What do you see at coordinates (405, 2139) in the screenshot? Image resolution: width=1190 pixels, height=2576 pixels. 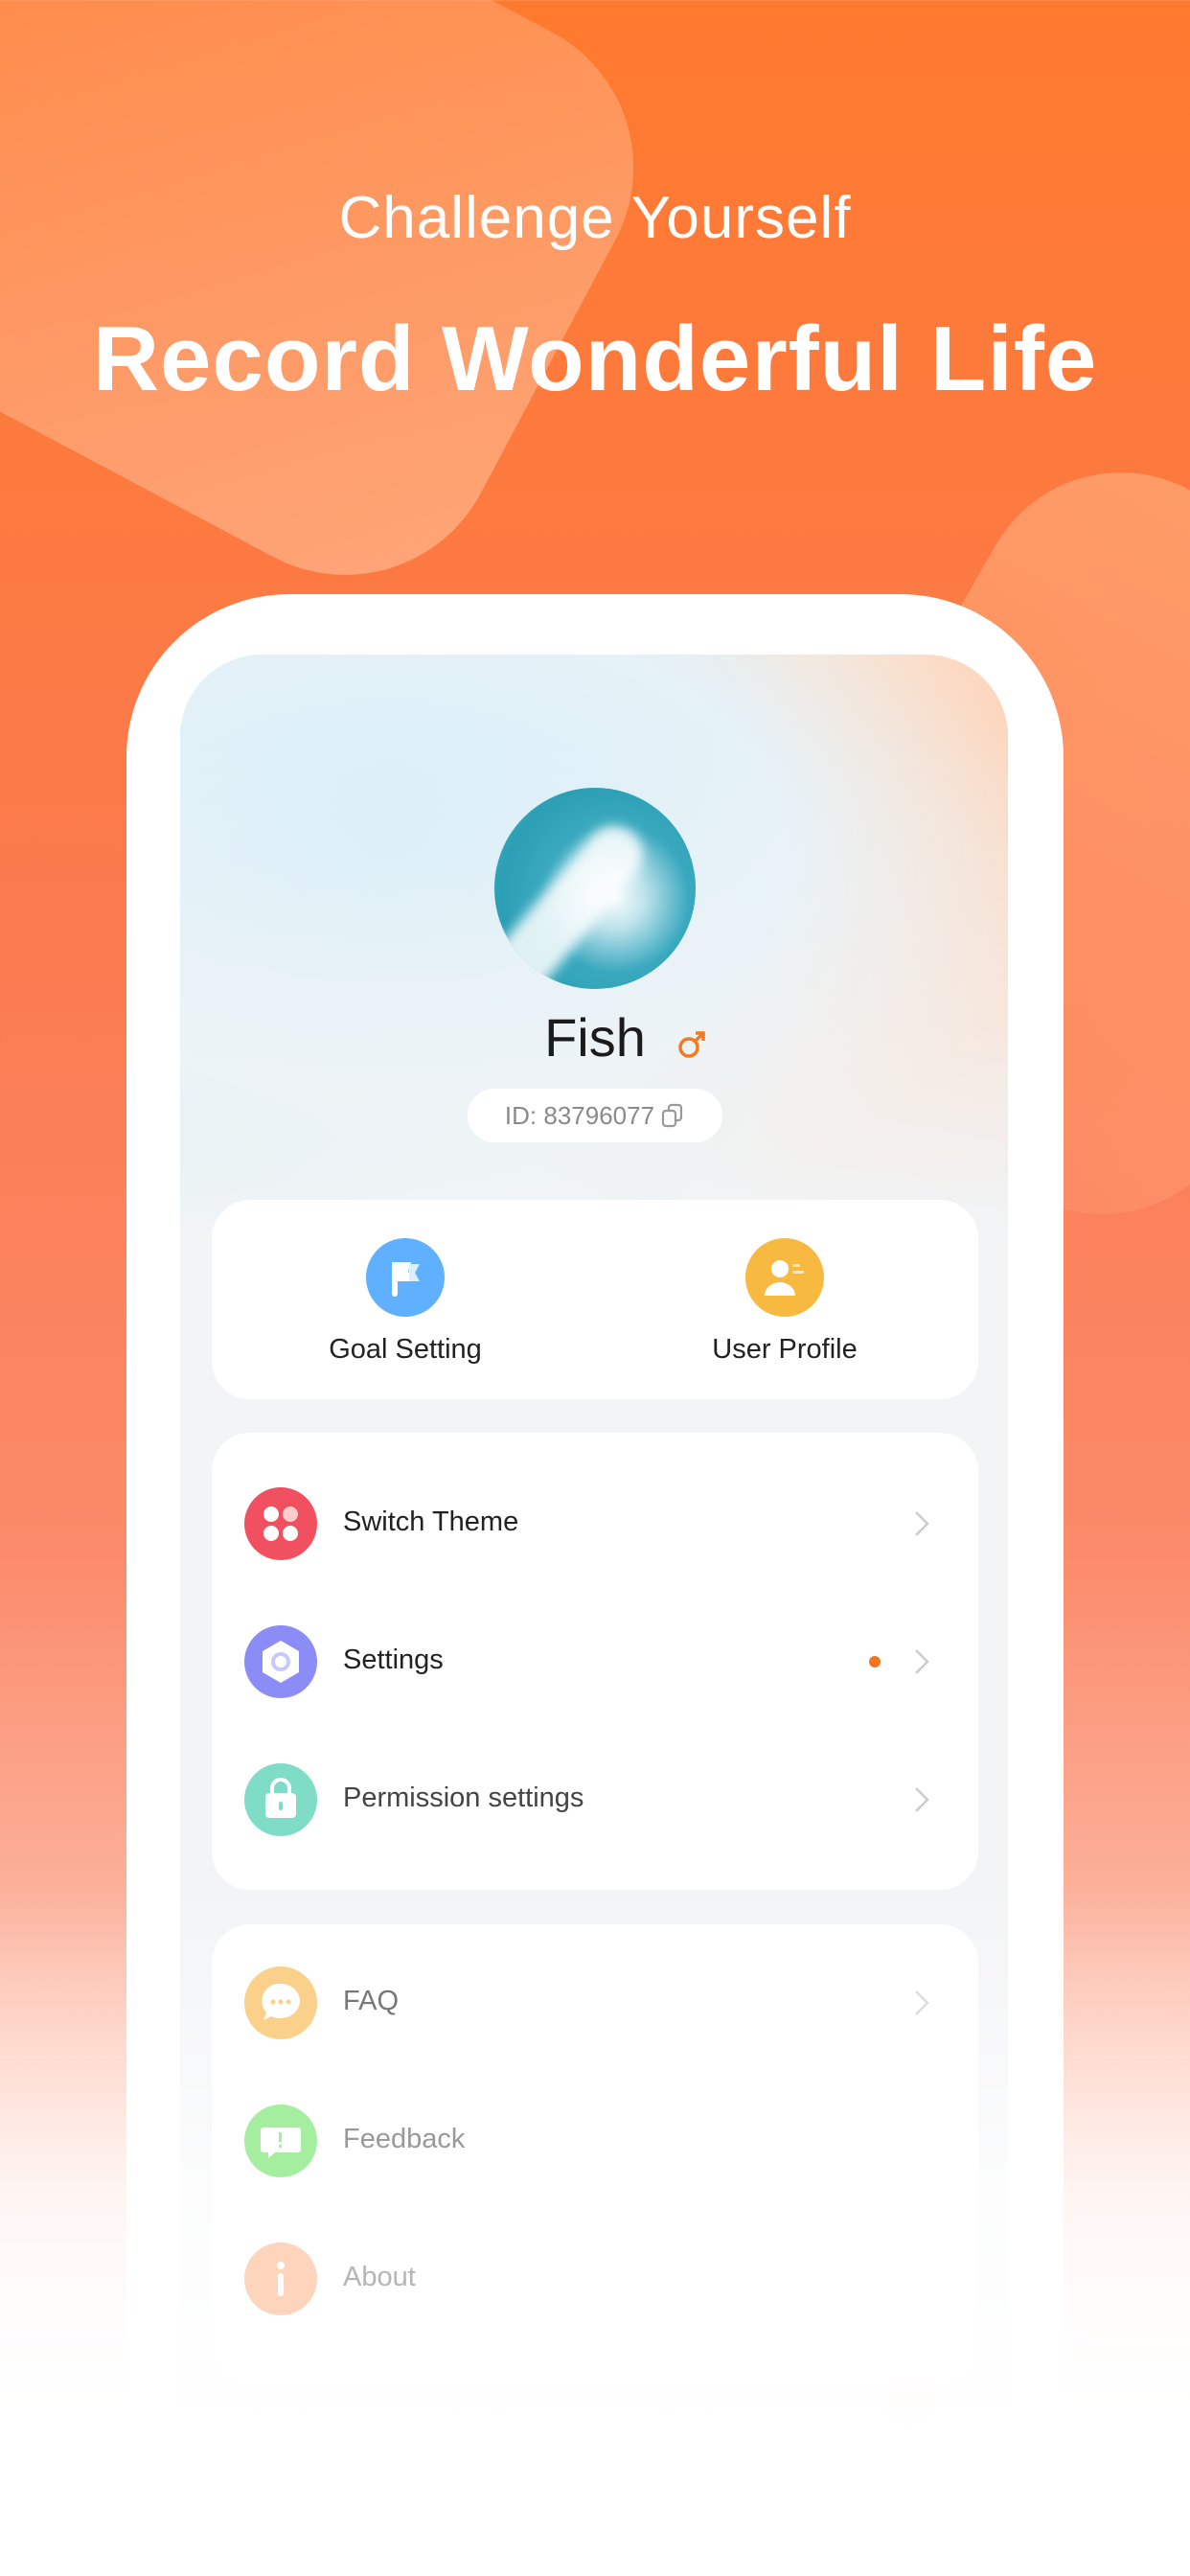 I see `menu-label: Feedback` at bounding box center [405, 2139].